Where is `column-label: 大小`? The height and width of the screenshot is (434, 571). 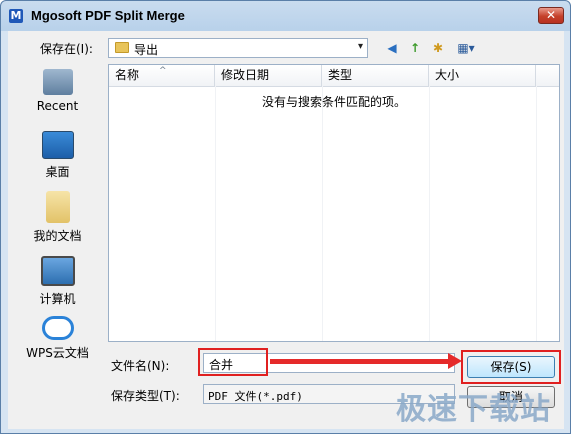
column-label: 大小 is located at coordinates (447, 75).